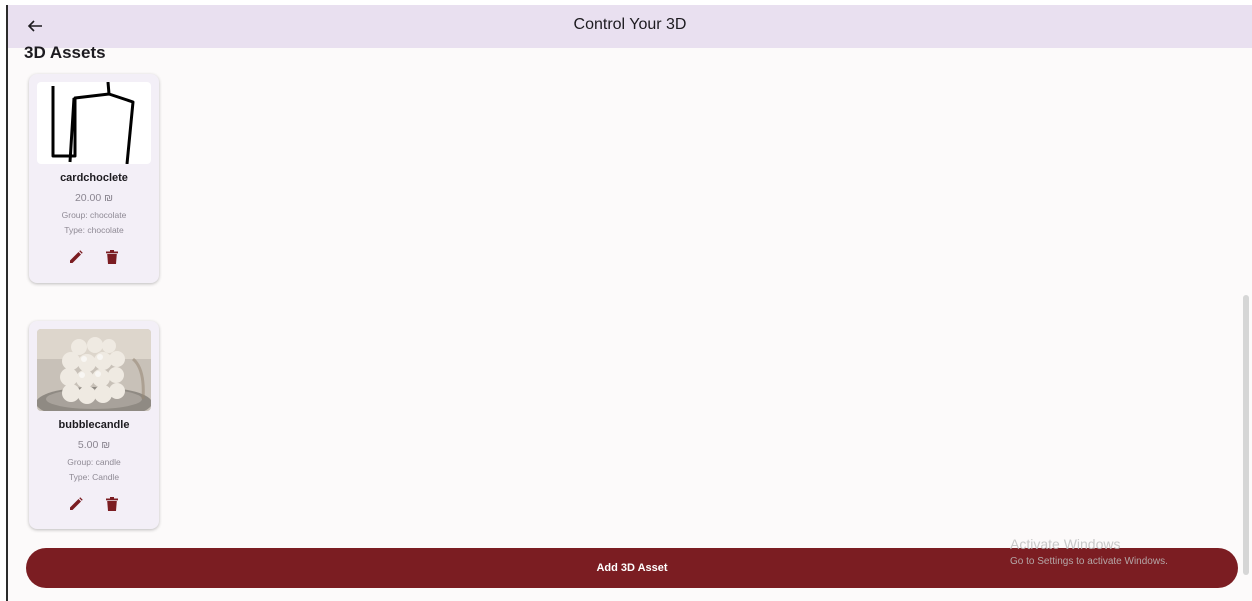 The width and height of the screenshot is (1252, 601). I want to click on scrollbar, so click(1246, 435).